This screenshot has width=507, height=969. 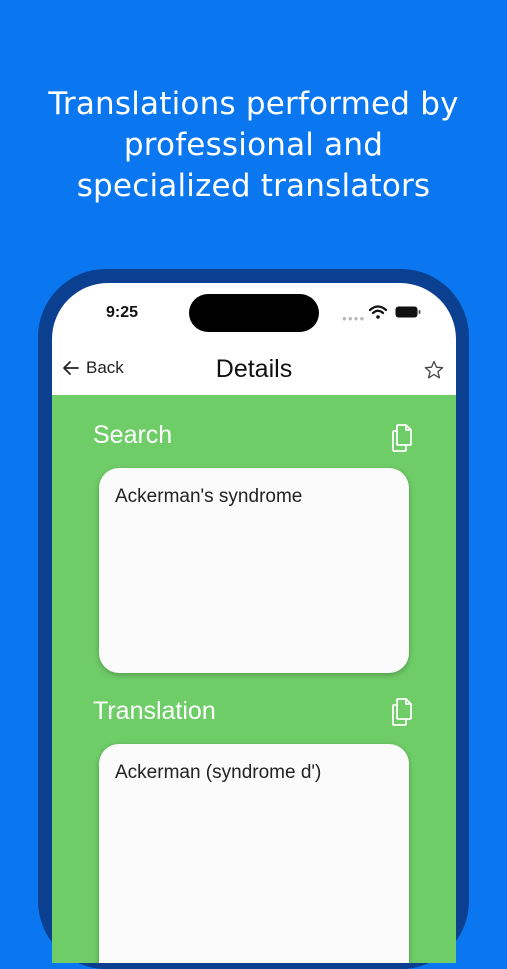 What do you see at coordinates (154, 711) in the screenshot?
I see `translation-section-label: Translation` at bounding box center [154, 711].